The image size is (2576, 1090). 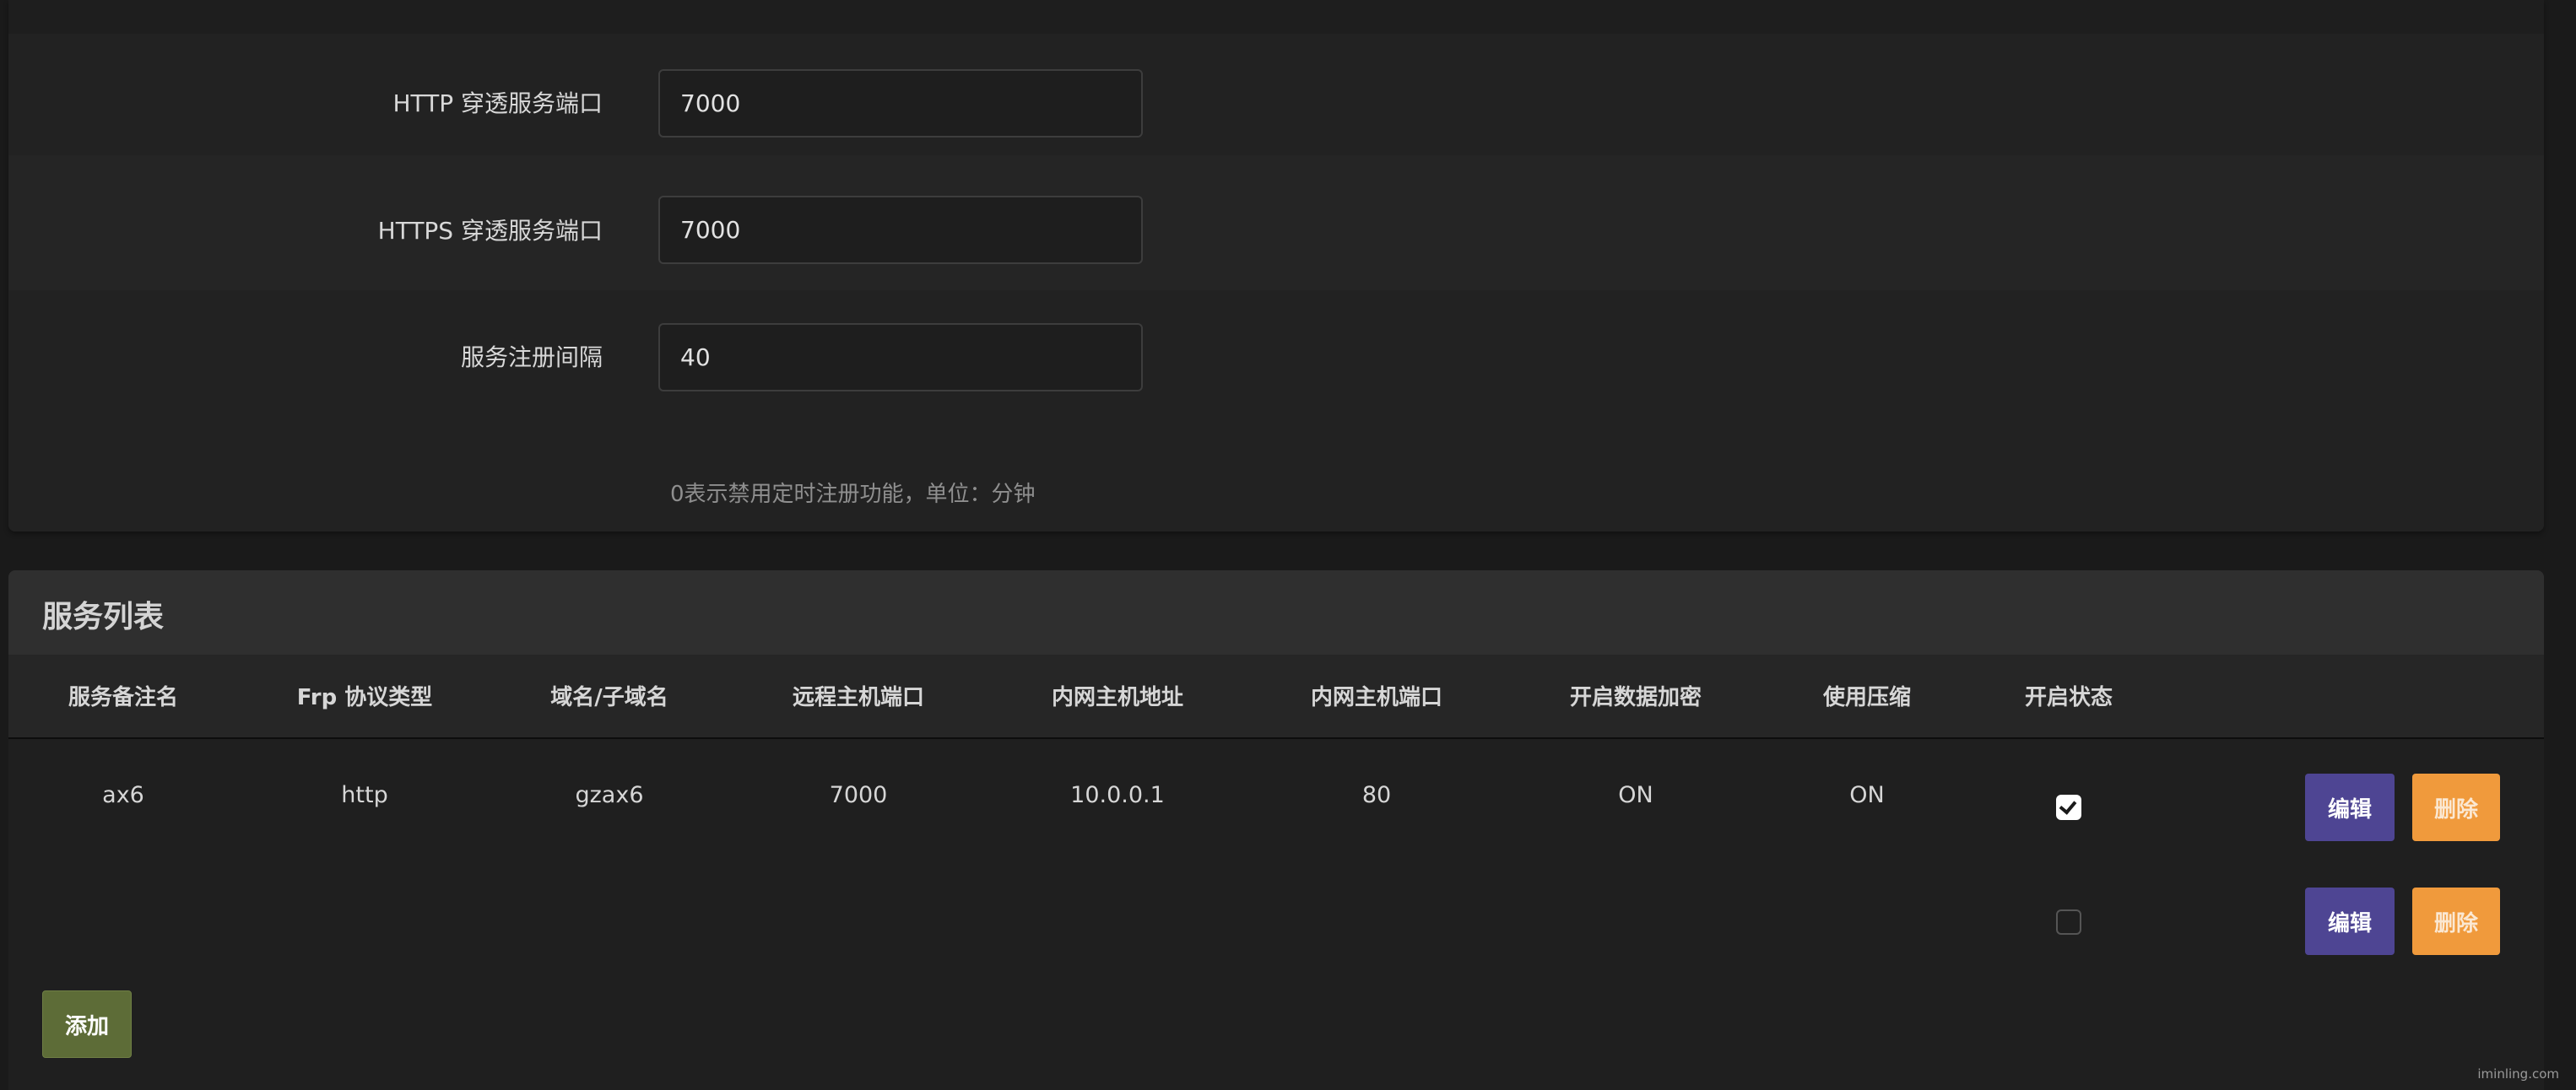 I want to click on service-list-title: 服务列表, so click(x=103, y=617).